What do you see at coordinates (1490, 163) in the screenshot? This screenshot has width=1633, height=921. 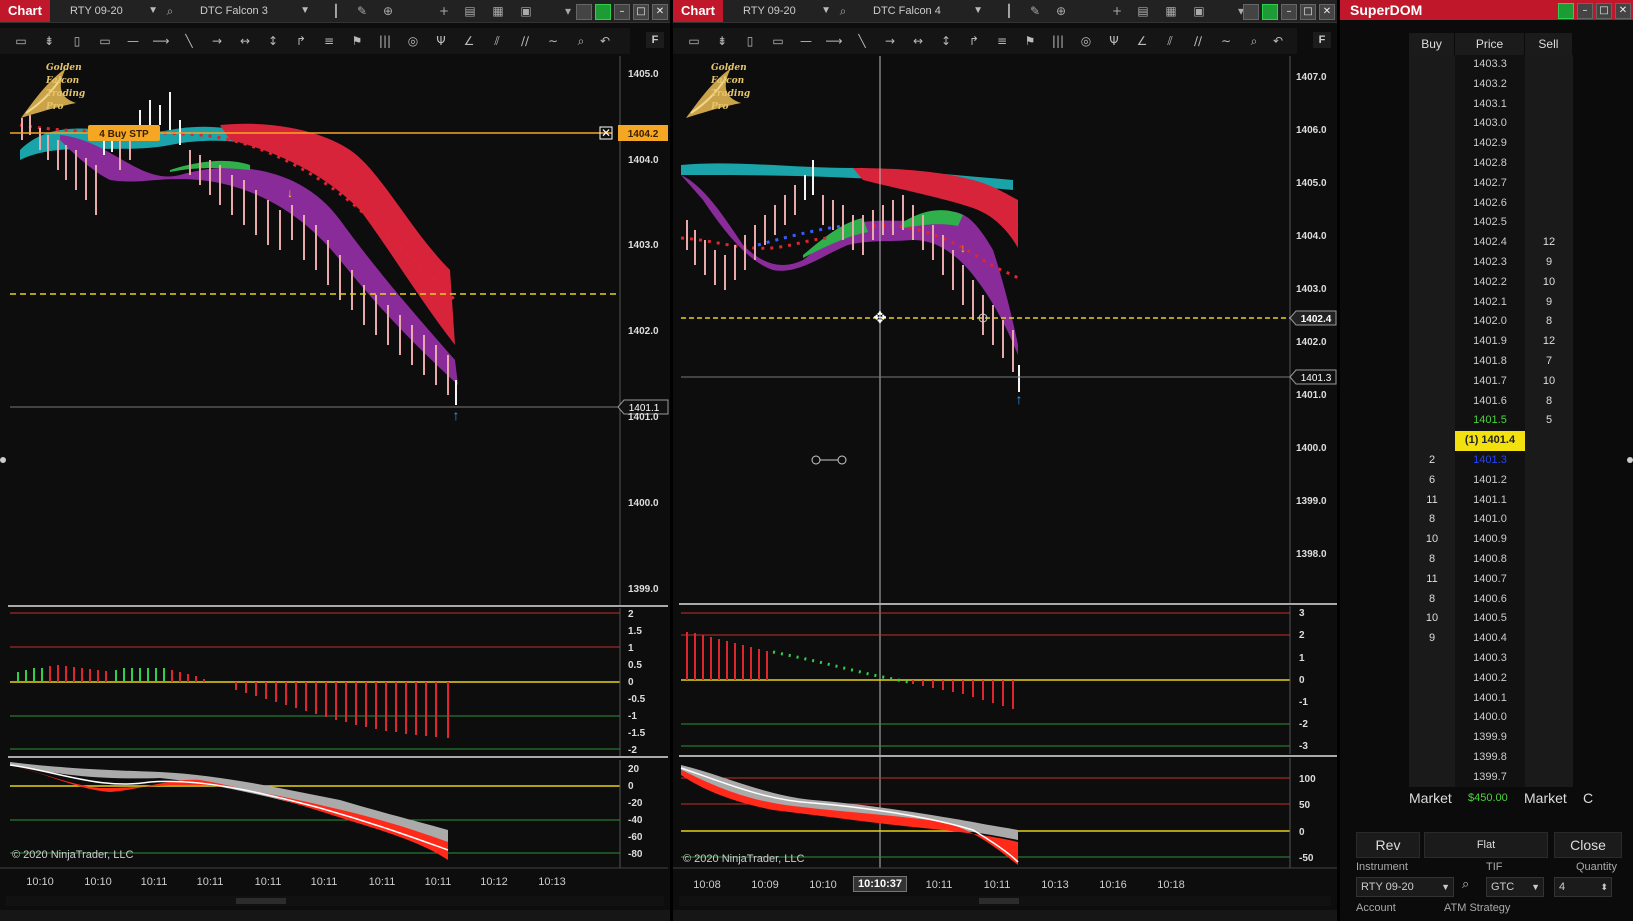 I see `dom-price-cell: 1402.8` at bounding box center [1490, 163].